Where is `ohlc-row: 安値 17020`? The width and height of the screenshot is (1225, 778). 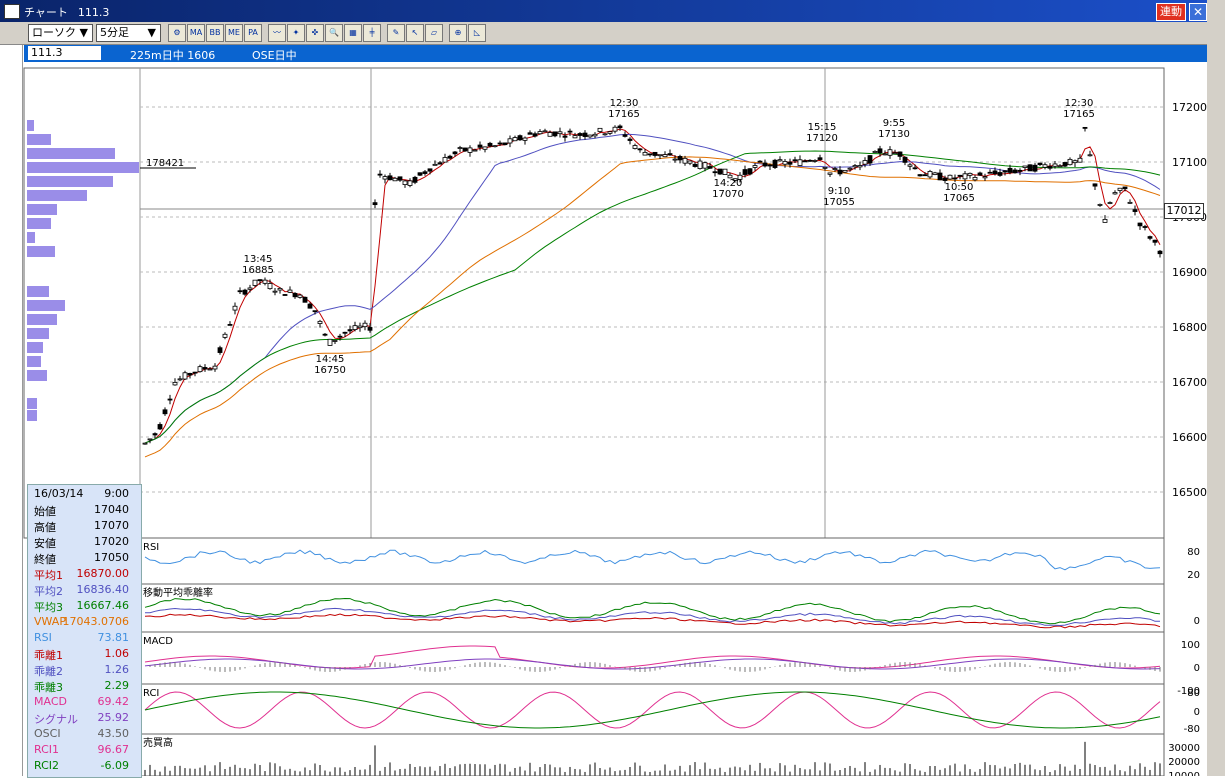 ohlc-row: 安値 17020 is located at coordinates (83, 543).